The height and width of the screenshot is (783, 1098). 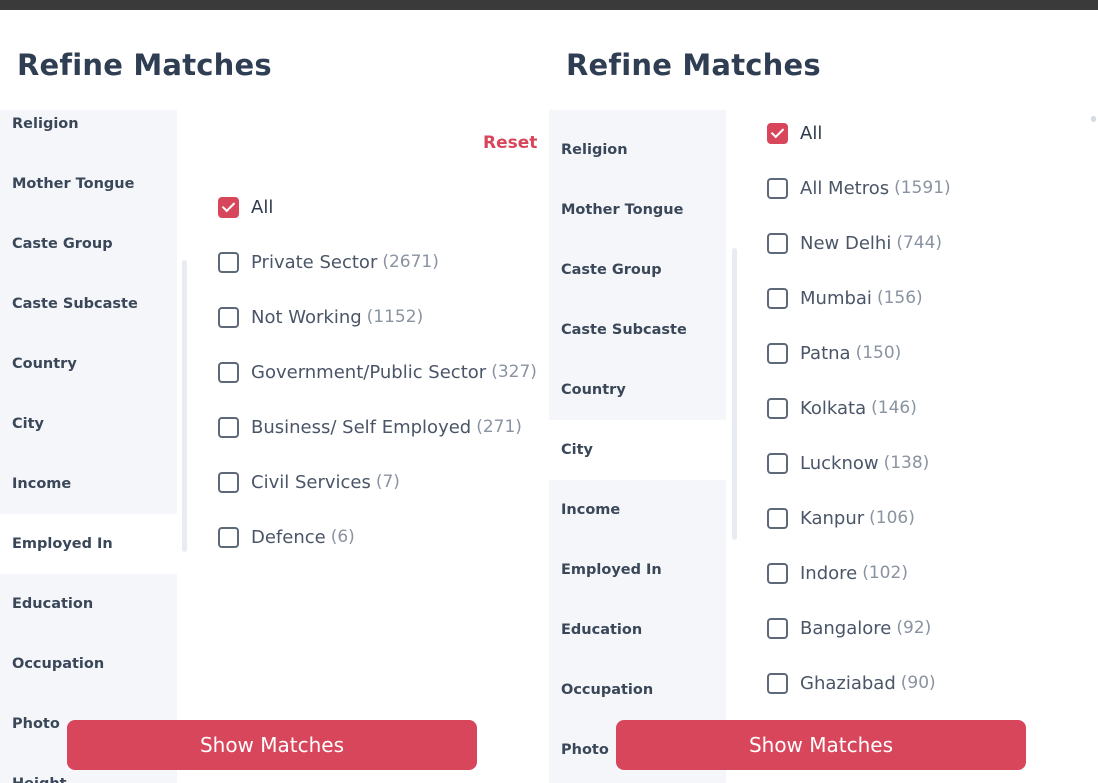 What do you see at coordinates (510, 143) in the screenshot?
I see `reset-button: Reset` at bounding box center [510, 143].